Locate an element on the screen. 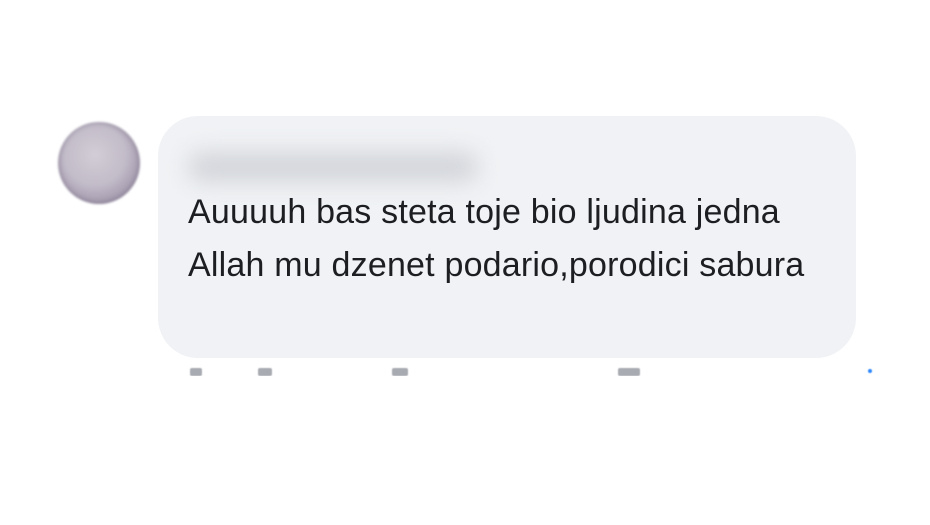 The height and width of the screenshot is (525, 930). avatar is located at coordinates (99, 163).